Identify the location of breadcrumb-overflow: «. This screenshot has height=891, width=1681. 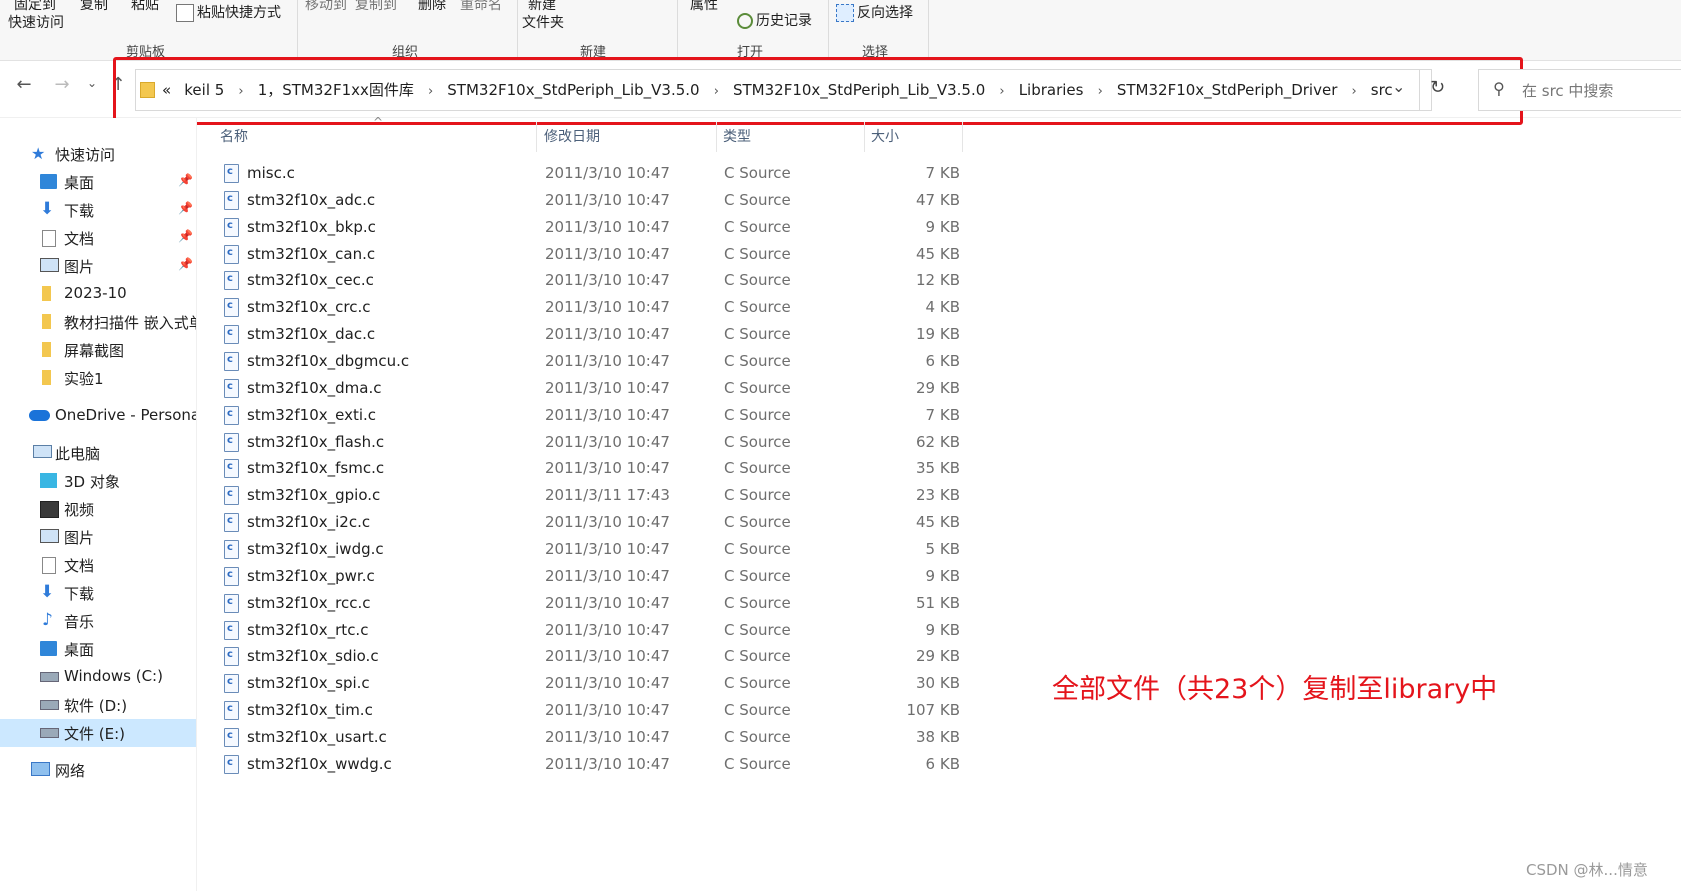
(166, 90).